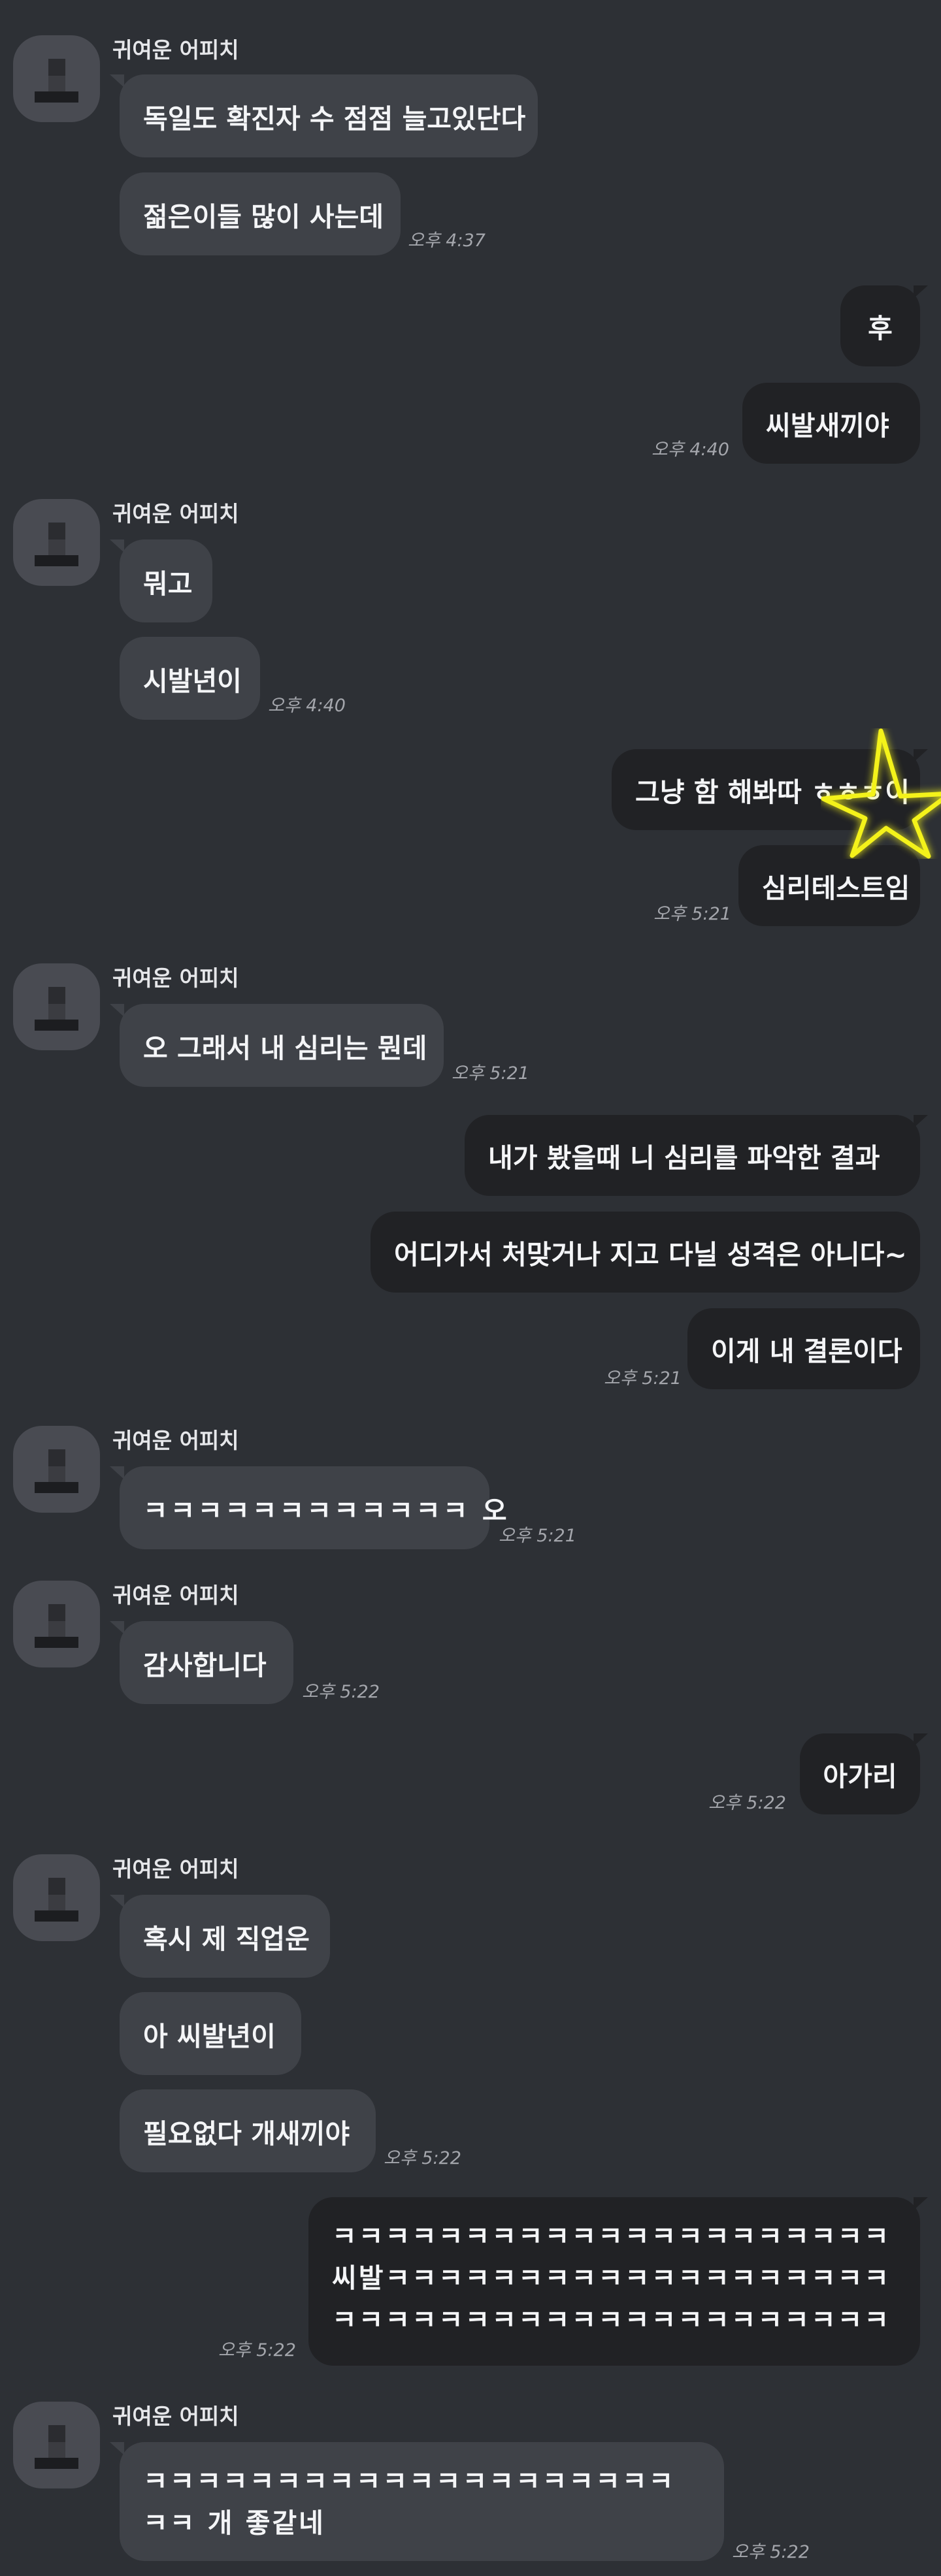 The height and width of the screenshot is (2576, 941). I want to click on message-bubble: 뭐고, so click(166, 580).